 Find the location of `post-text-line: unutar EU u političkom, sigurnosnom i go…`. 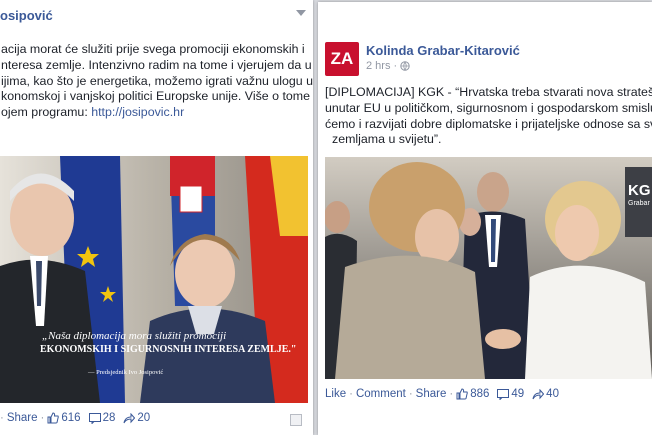

post-text-line: unutar EU u političkom, sigurnosnom i go… is located at coordinates (488, 107).